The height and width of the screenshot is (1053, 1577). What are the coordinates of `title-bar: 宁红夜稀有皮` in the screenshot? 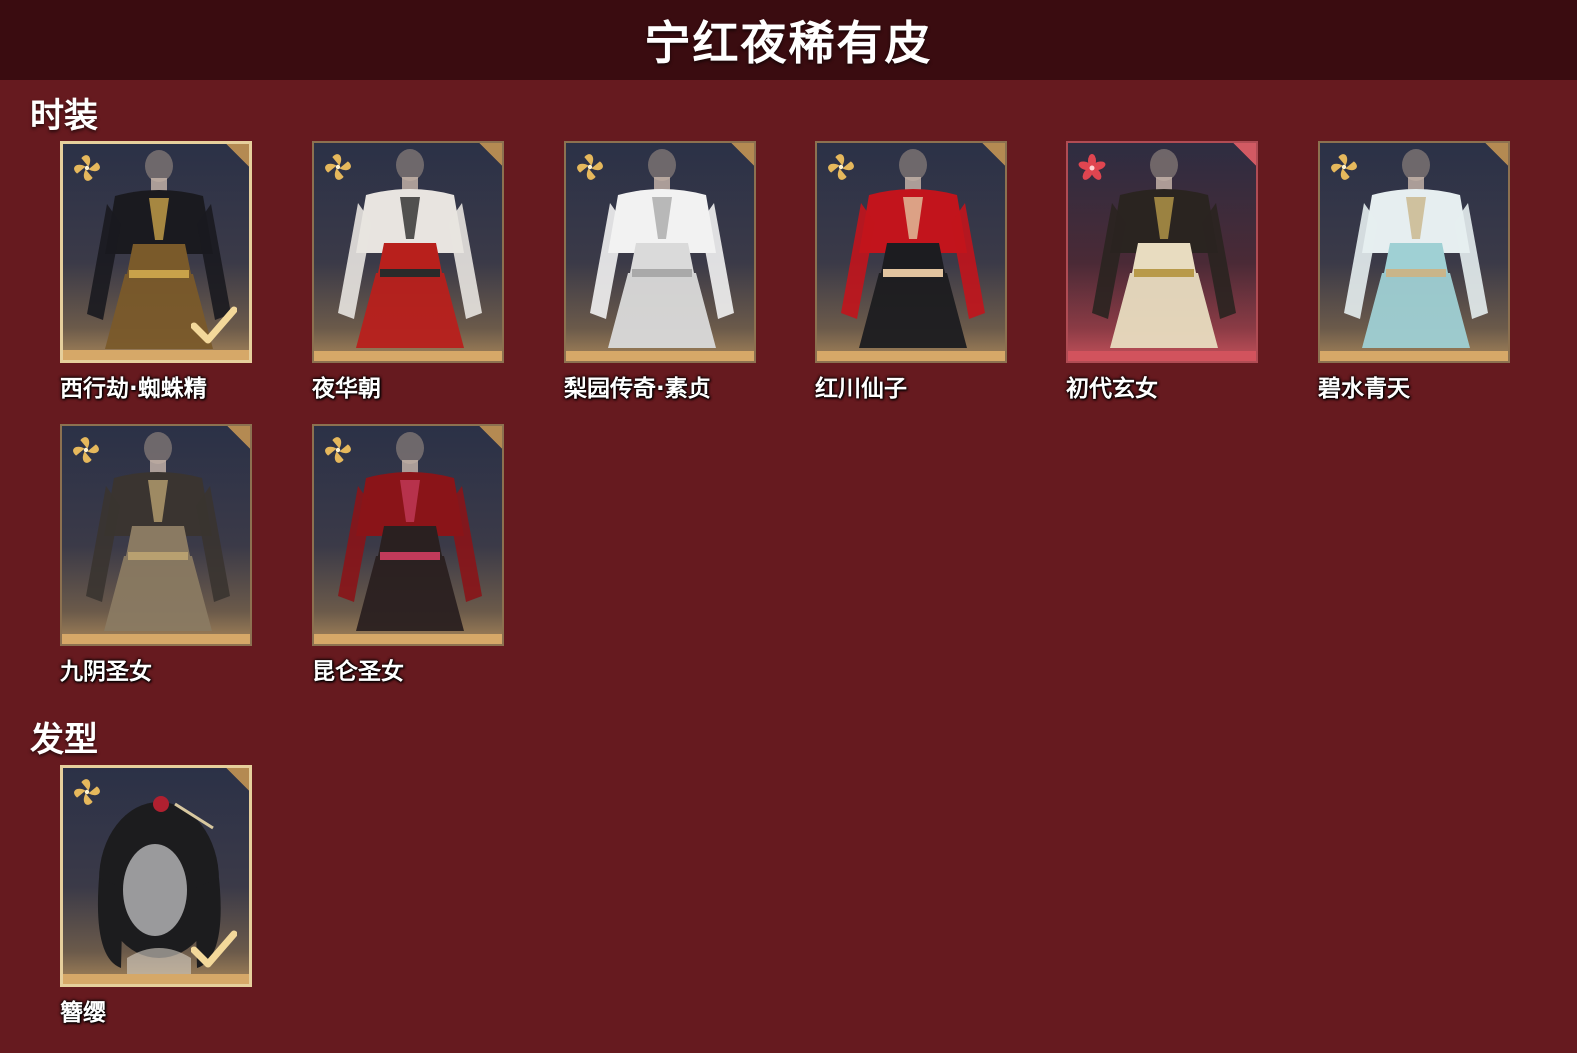 It's located at (788, 40).